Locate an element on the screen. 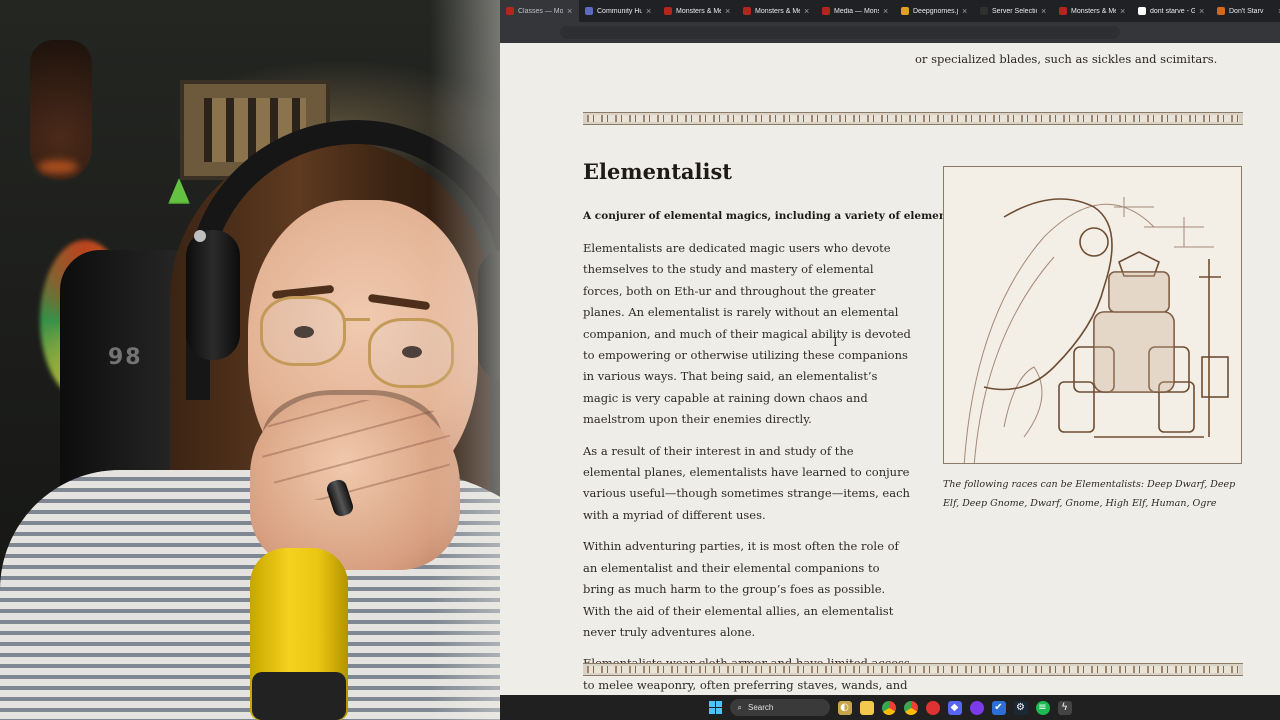 The height and width of the screenshot is (720, 1280). tab-title: Community Hub is located at coordinates (619, 11).